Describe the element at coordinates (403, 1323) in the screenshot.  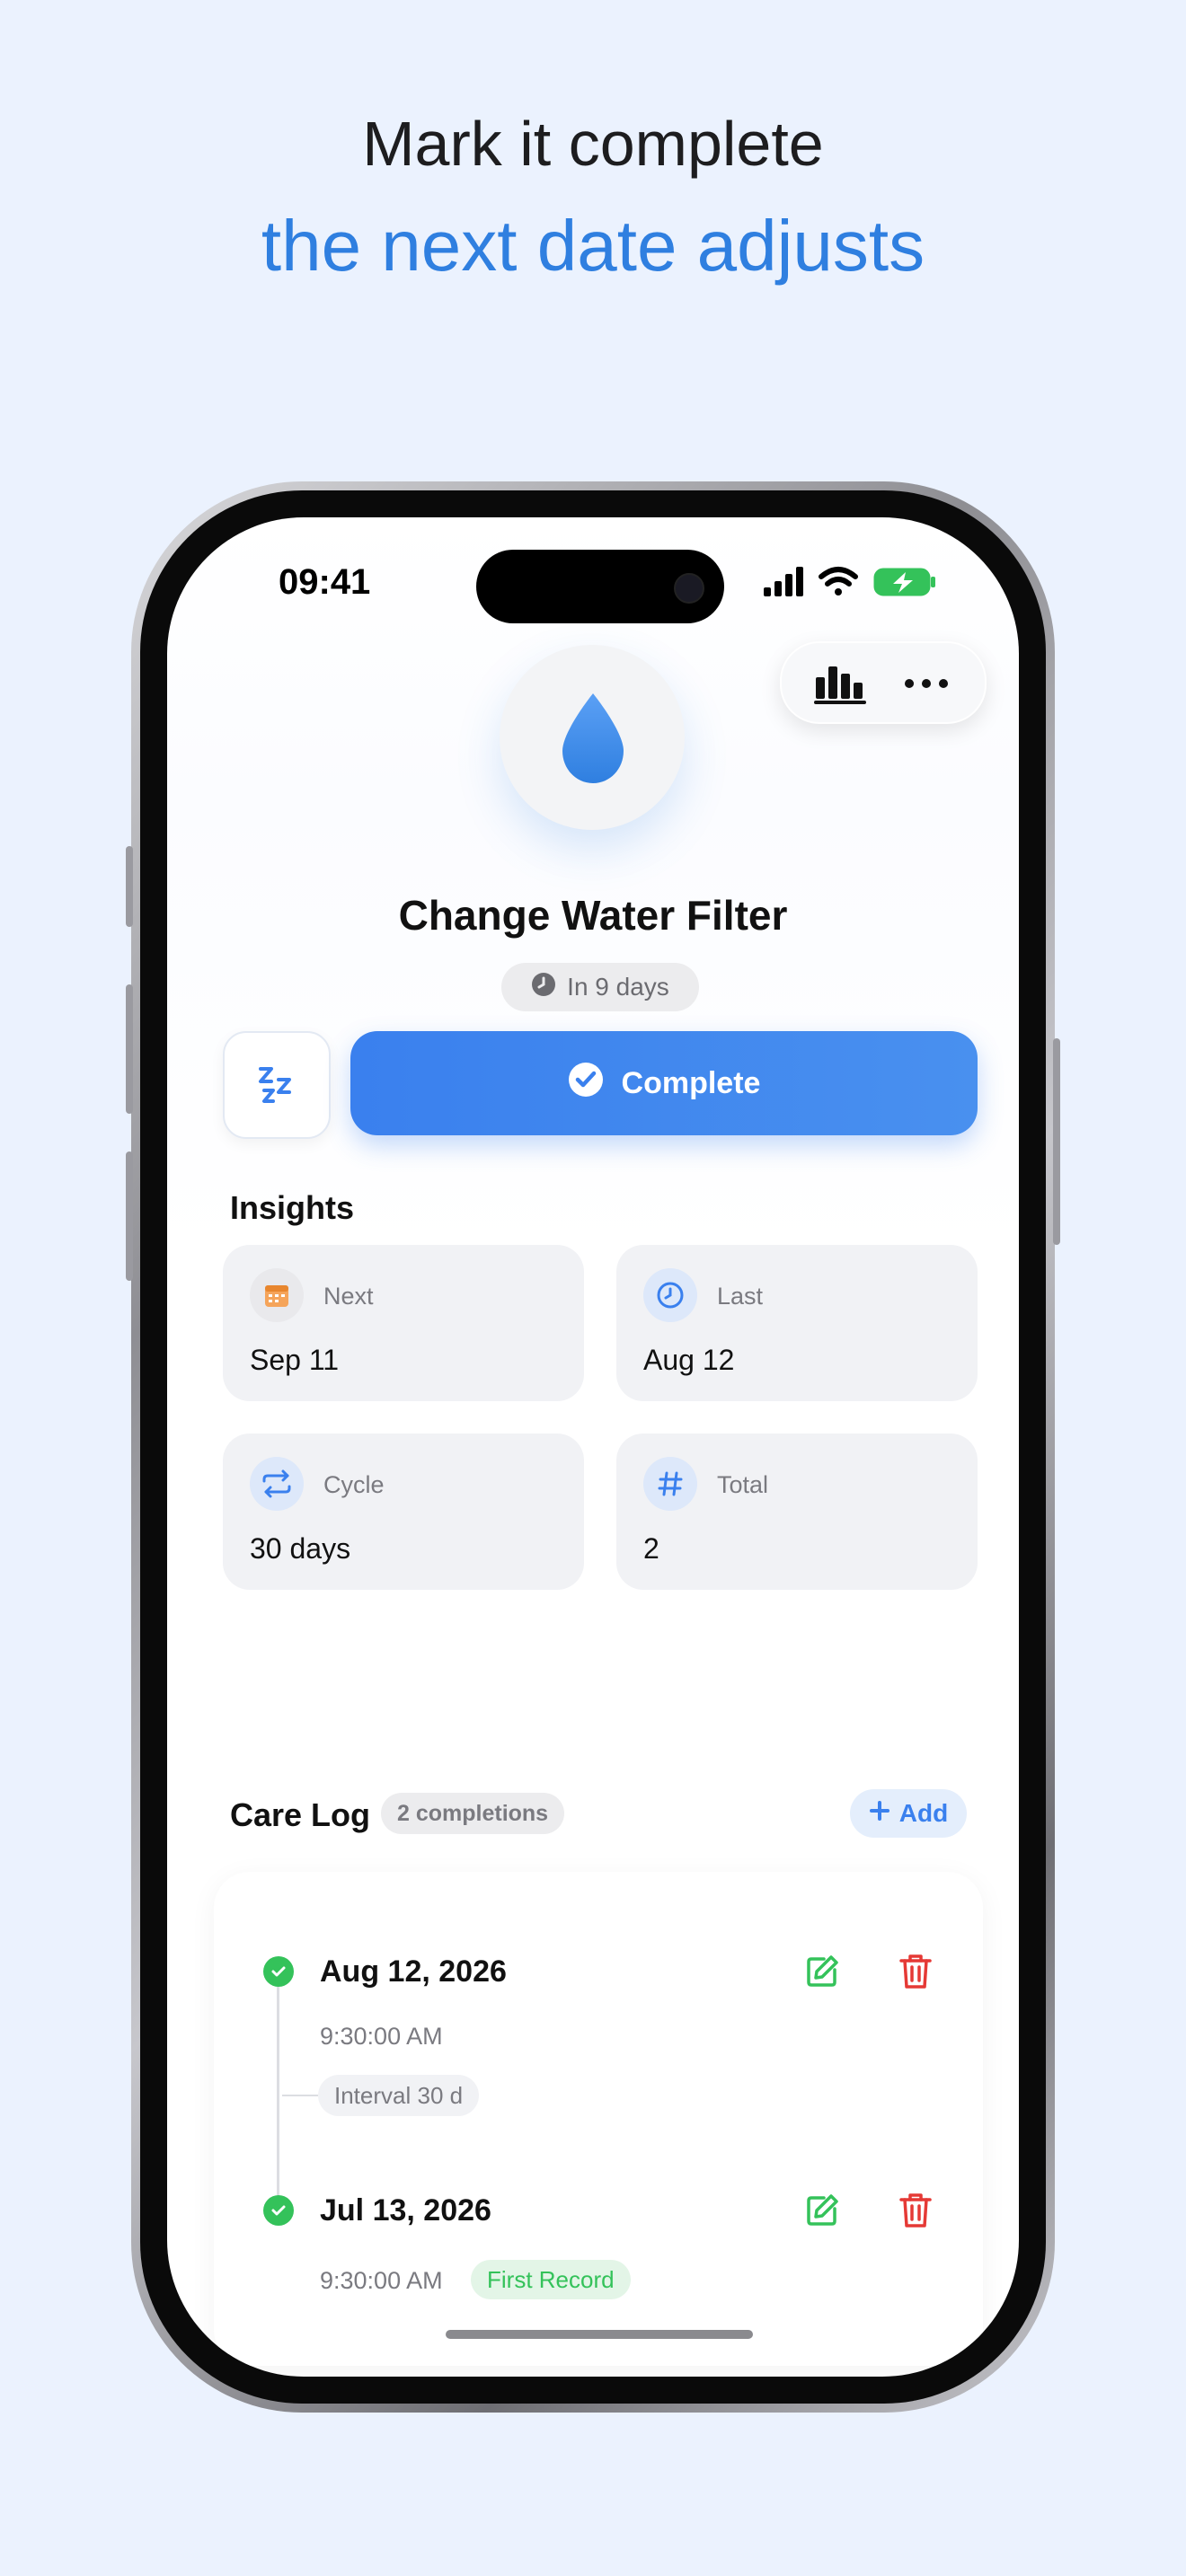
I see `insight-card-next: Next Sep 11` at that location.